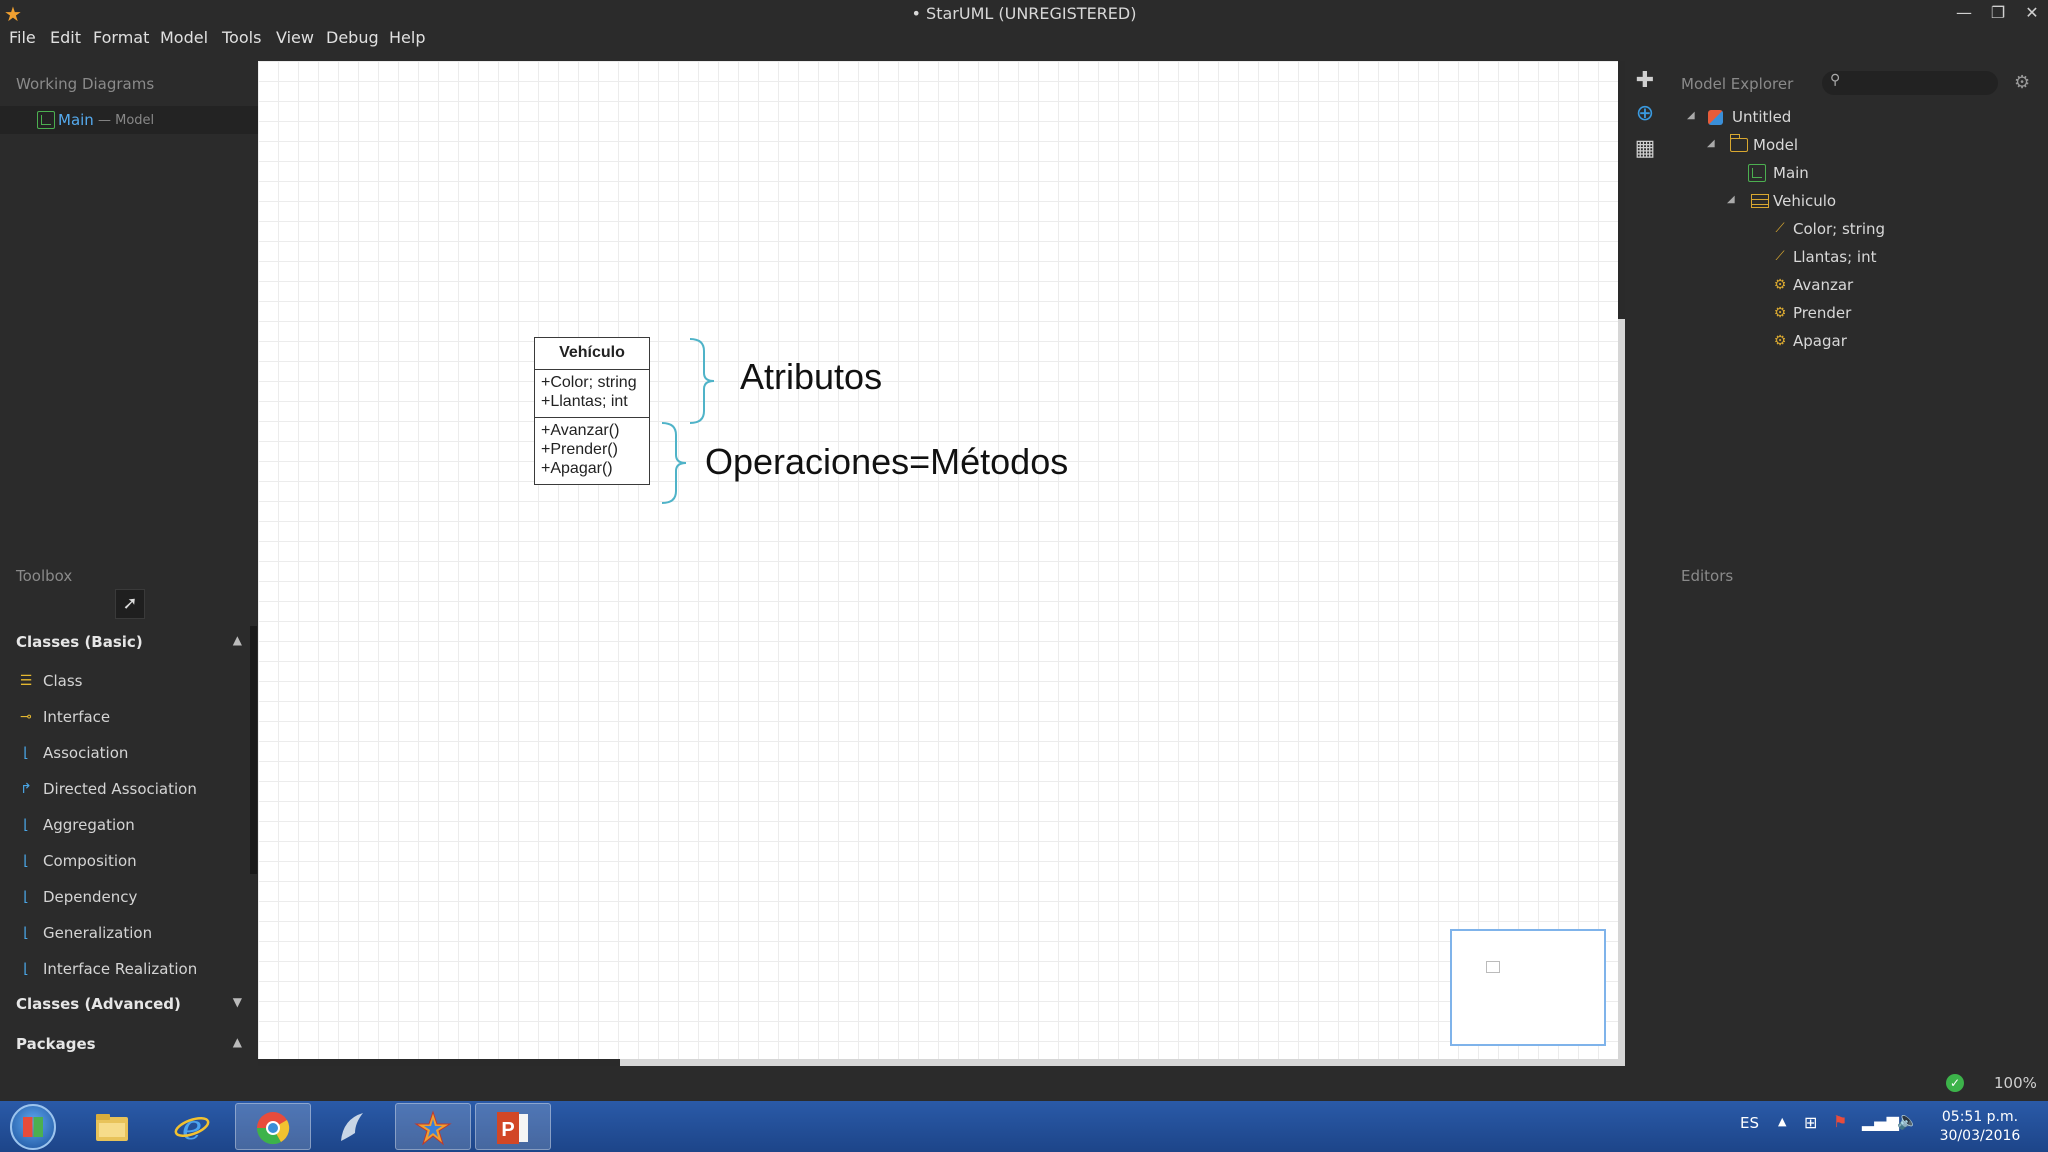  Describe the element at coordinates (2022, 82) in the screenshot. I see `gear-icon: ⚙` at that location.